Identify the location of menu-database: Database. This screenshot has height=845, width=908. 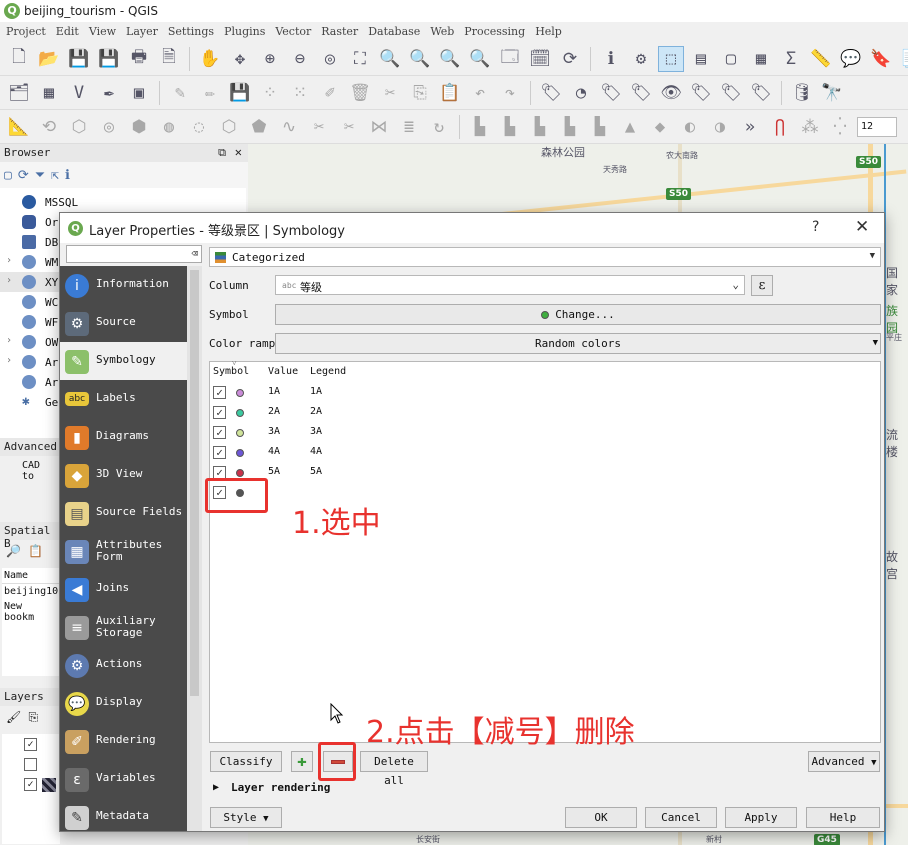
(398, 32).